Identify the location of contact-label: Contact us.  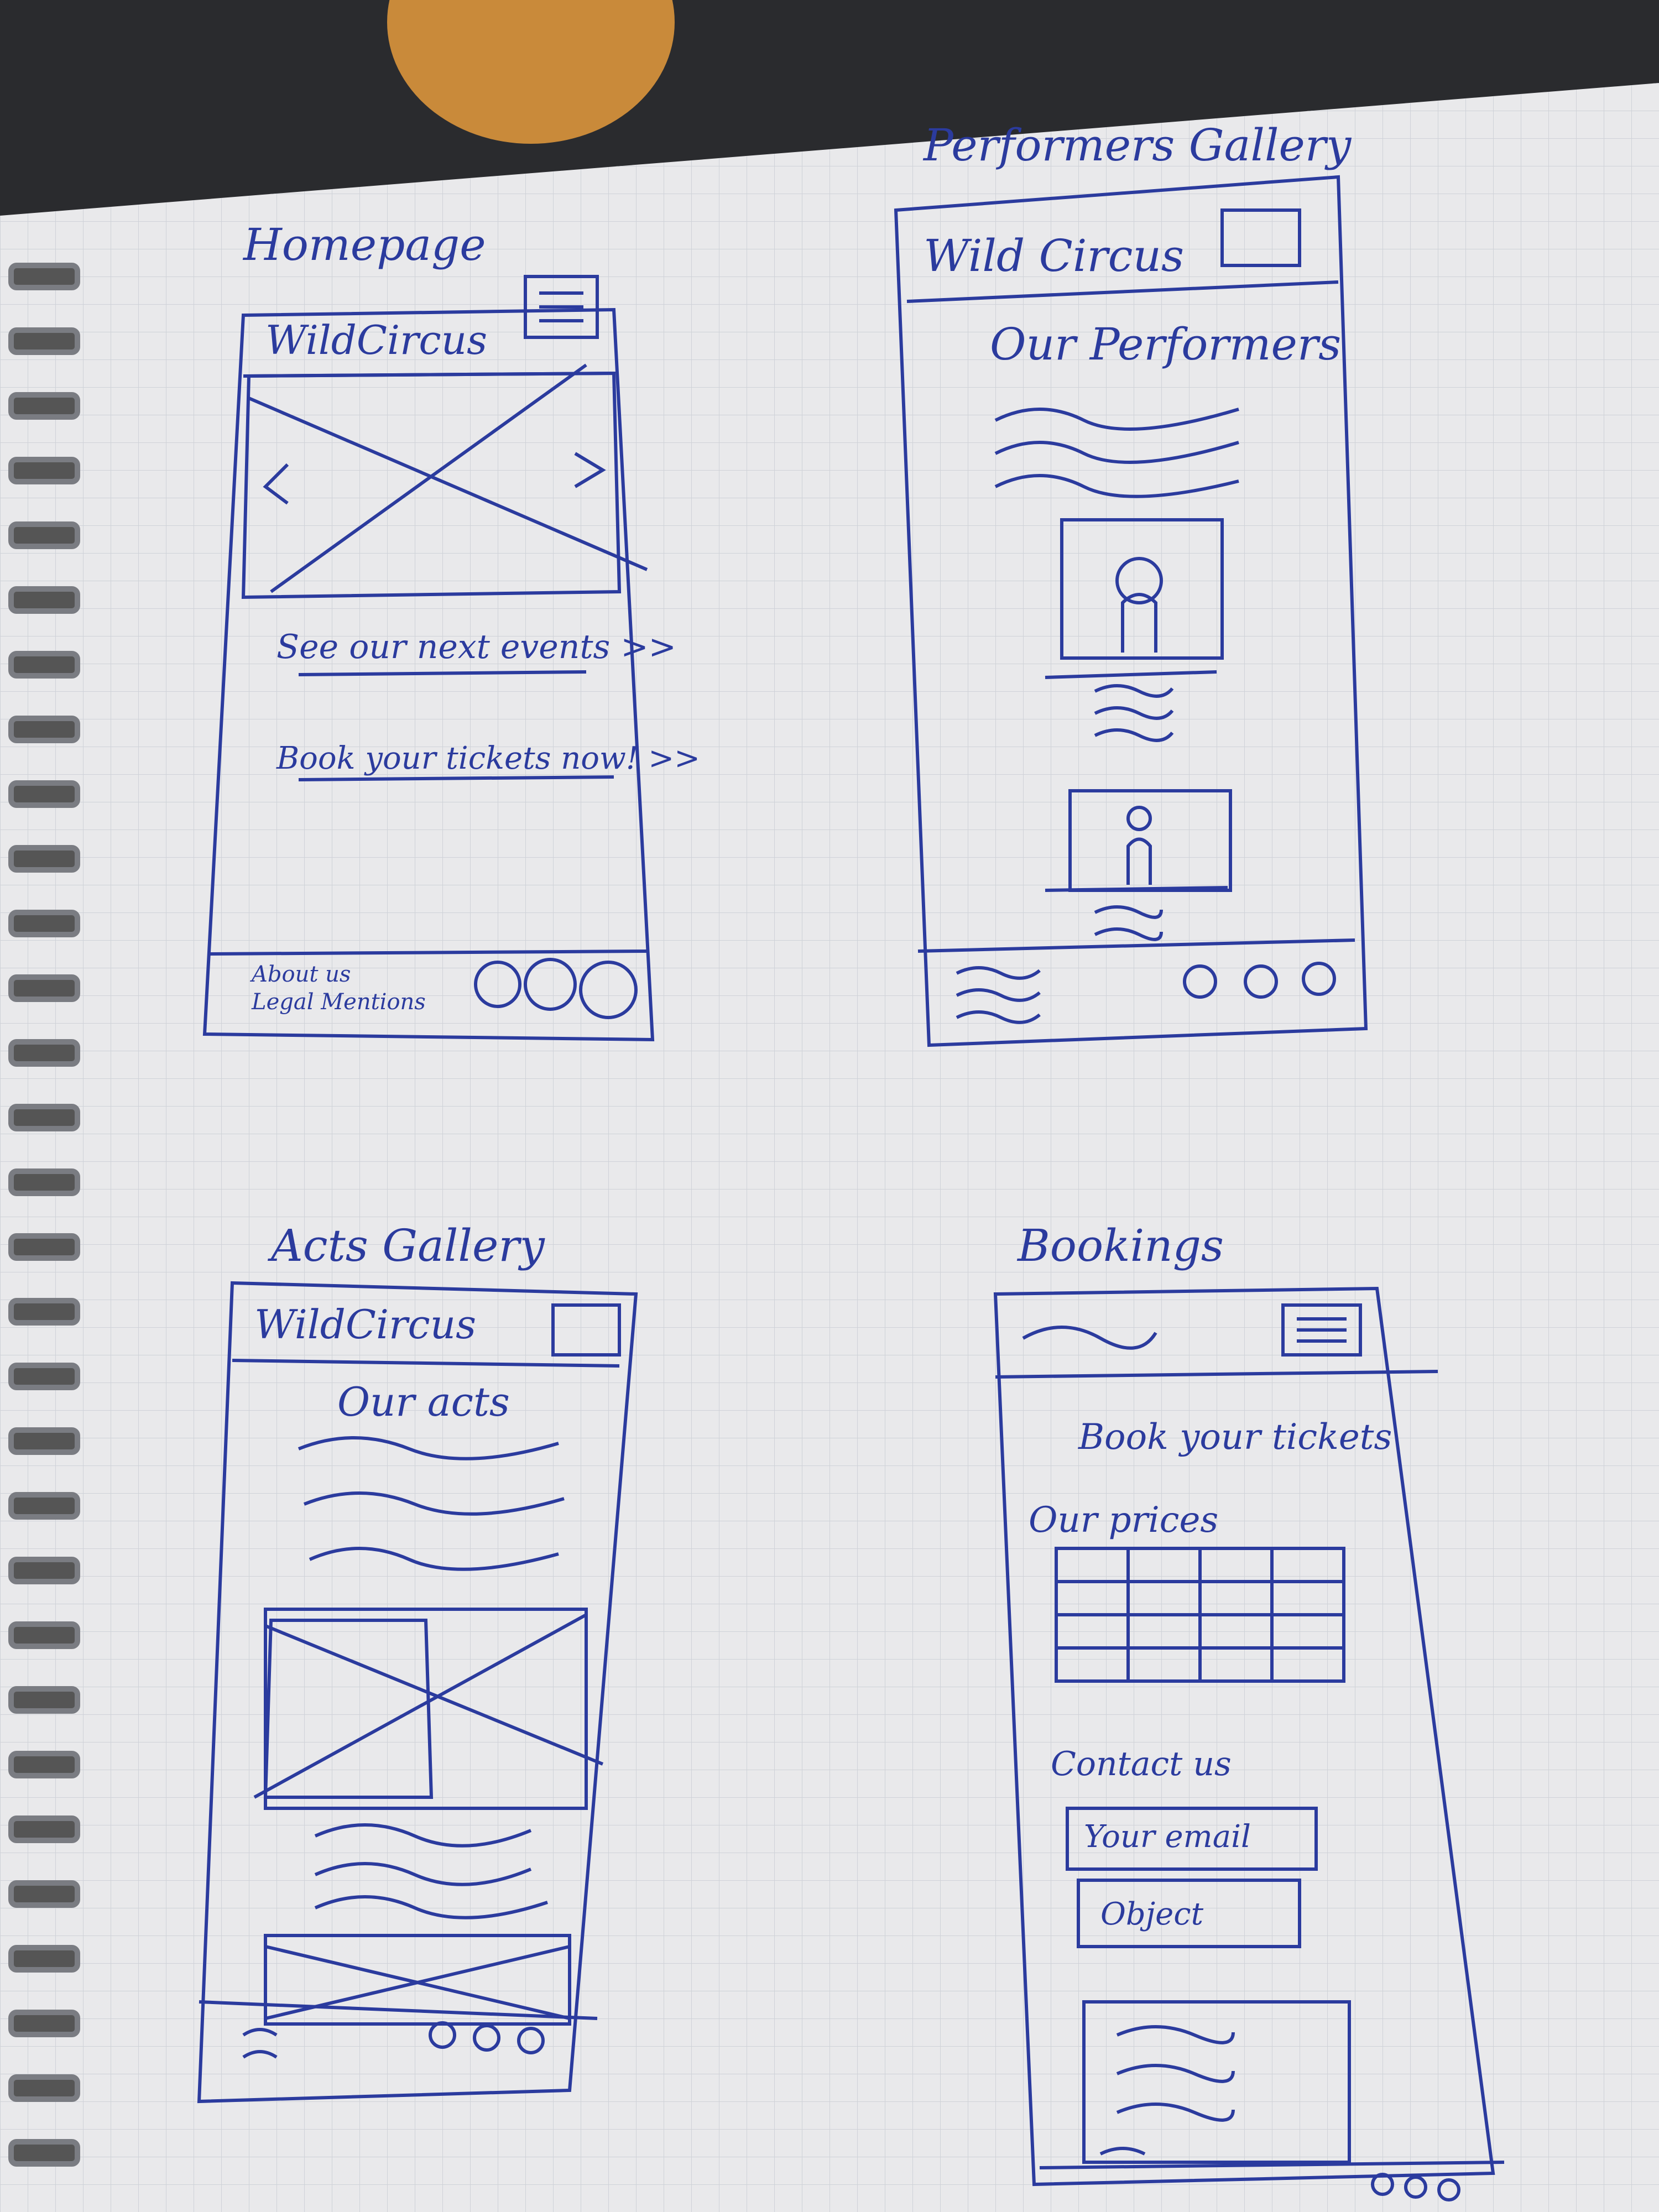
(1142, 1764).